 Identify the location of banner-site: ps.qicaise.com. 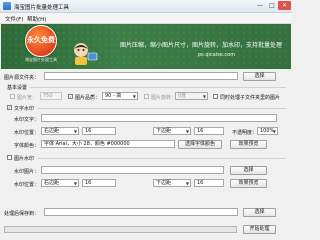
(217, 55).